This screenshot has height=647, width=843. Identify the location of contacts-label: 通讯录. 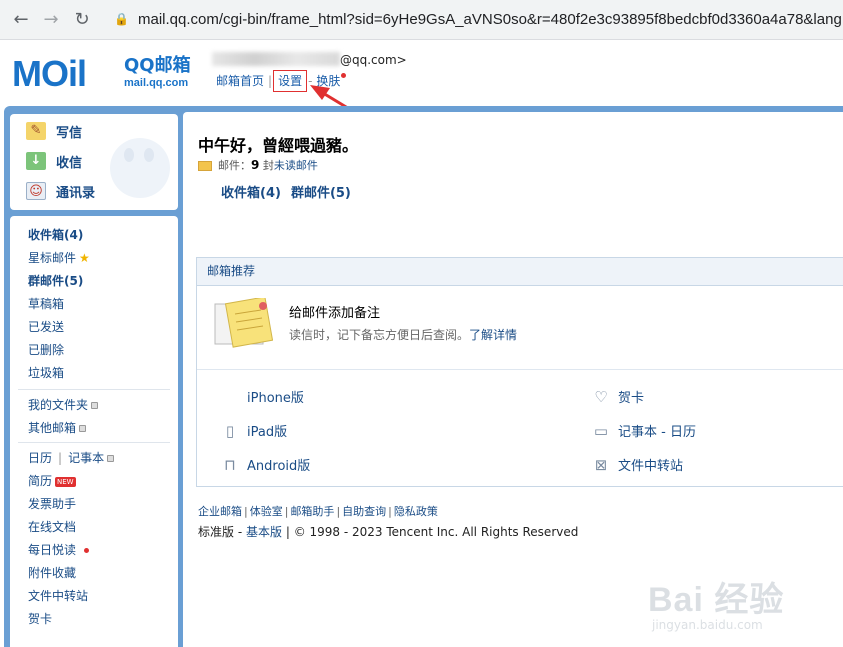
(76, 193).